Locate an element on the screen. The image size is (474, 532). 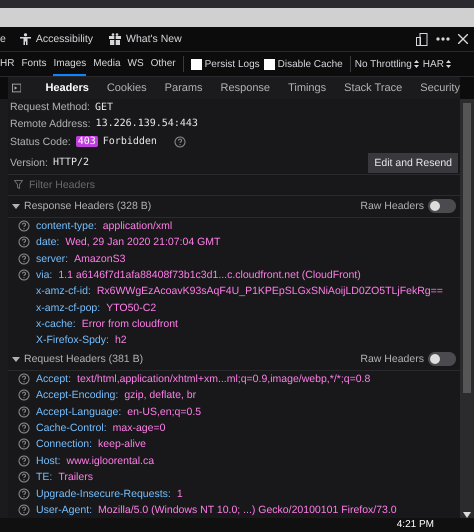
header-name: Connection: is located at coordinates (64, 444).